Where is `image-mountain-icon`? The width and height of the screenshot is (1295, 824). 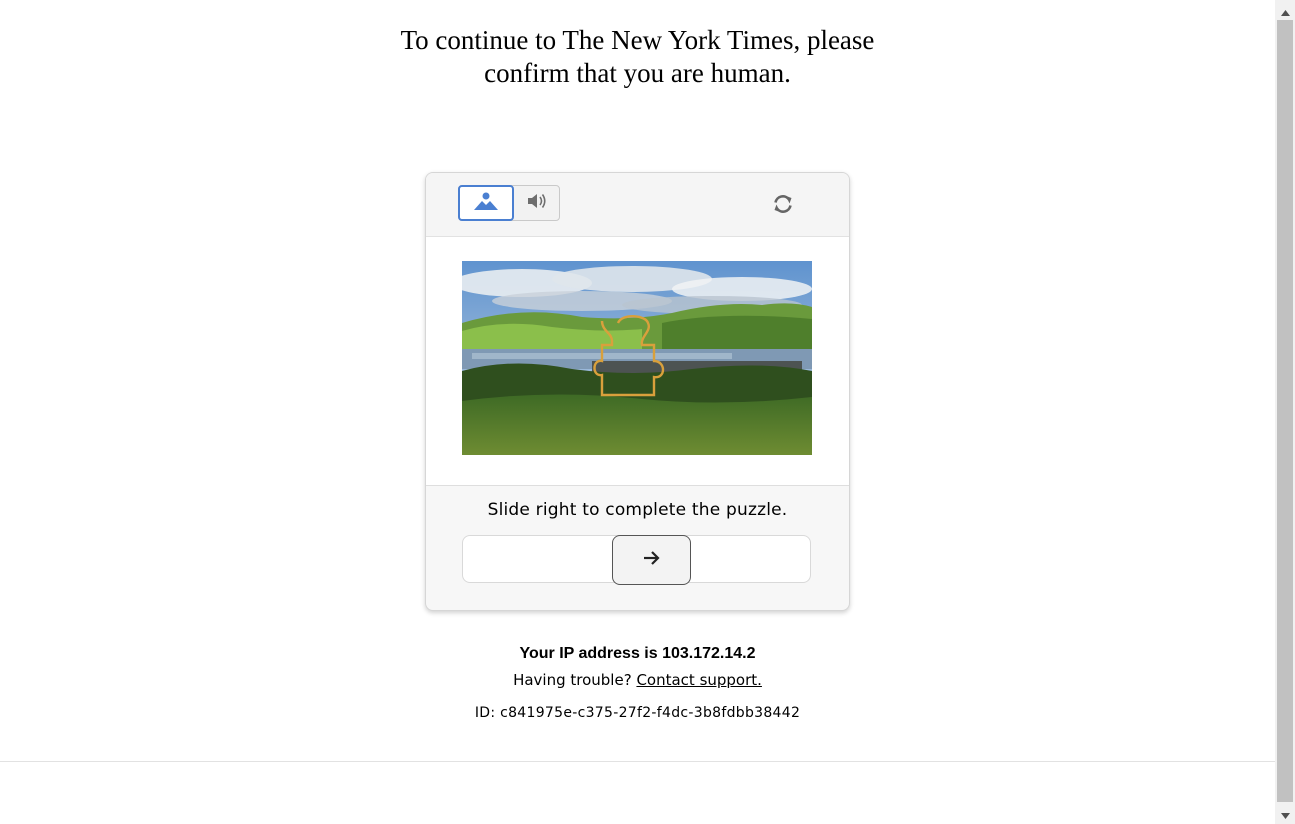 image-mountain-icon is located at coordinates (486, 203).